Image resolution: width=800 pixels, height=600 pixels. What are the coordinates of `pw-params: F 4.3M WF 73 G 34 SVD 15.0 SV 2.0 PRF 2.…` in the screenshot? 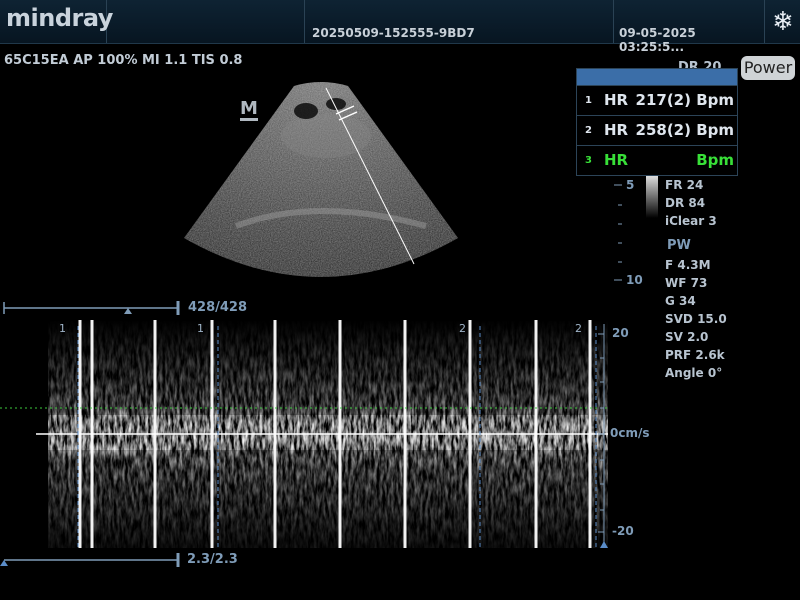 It's located at (696, 321).